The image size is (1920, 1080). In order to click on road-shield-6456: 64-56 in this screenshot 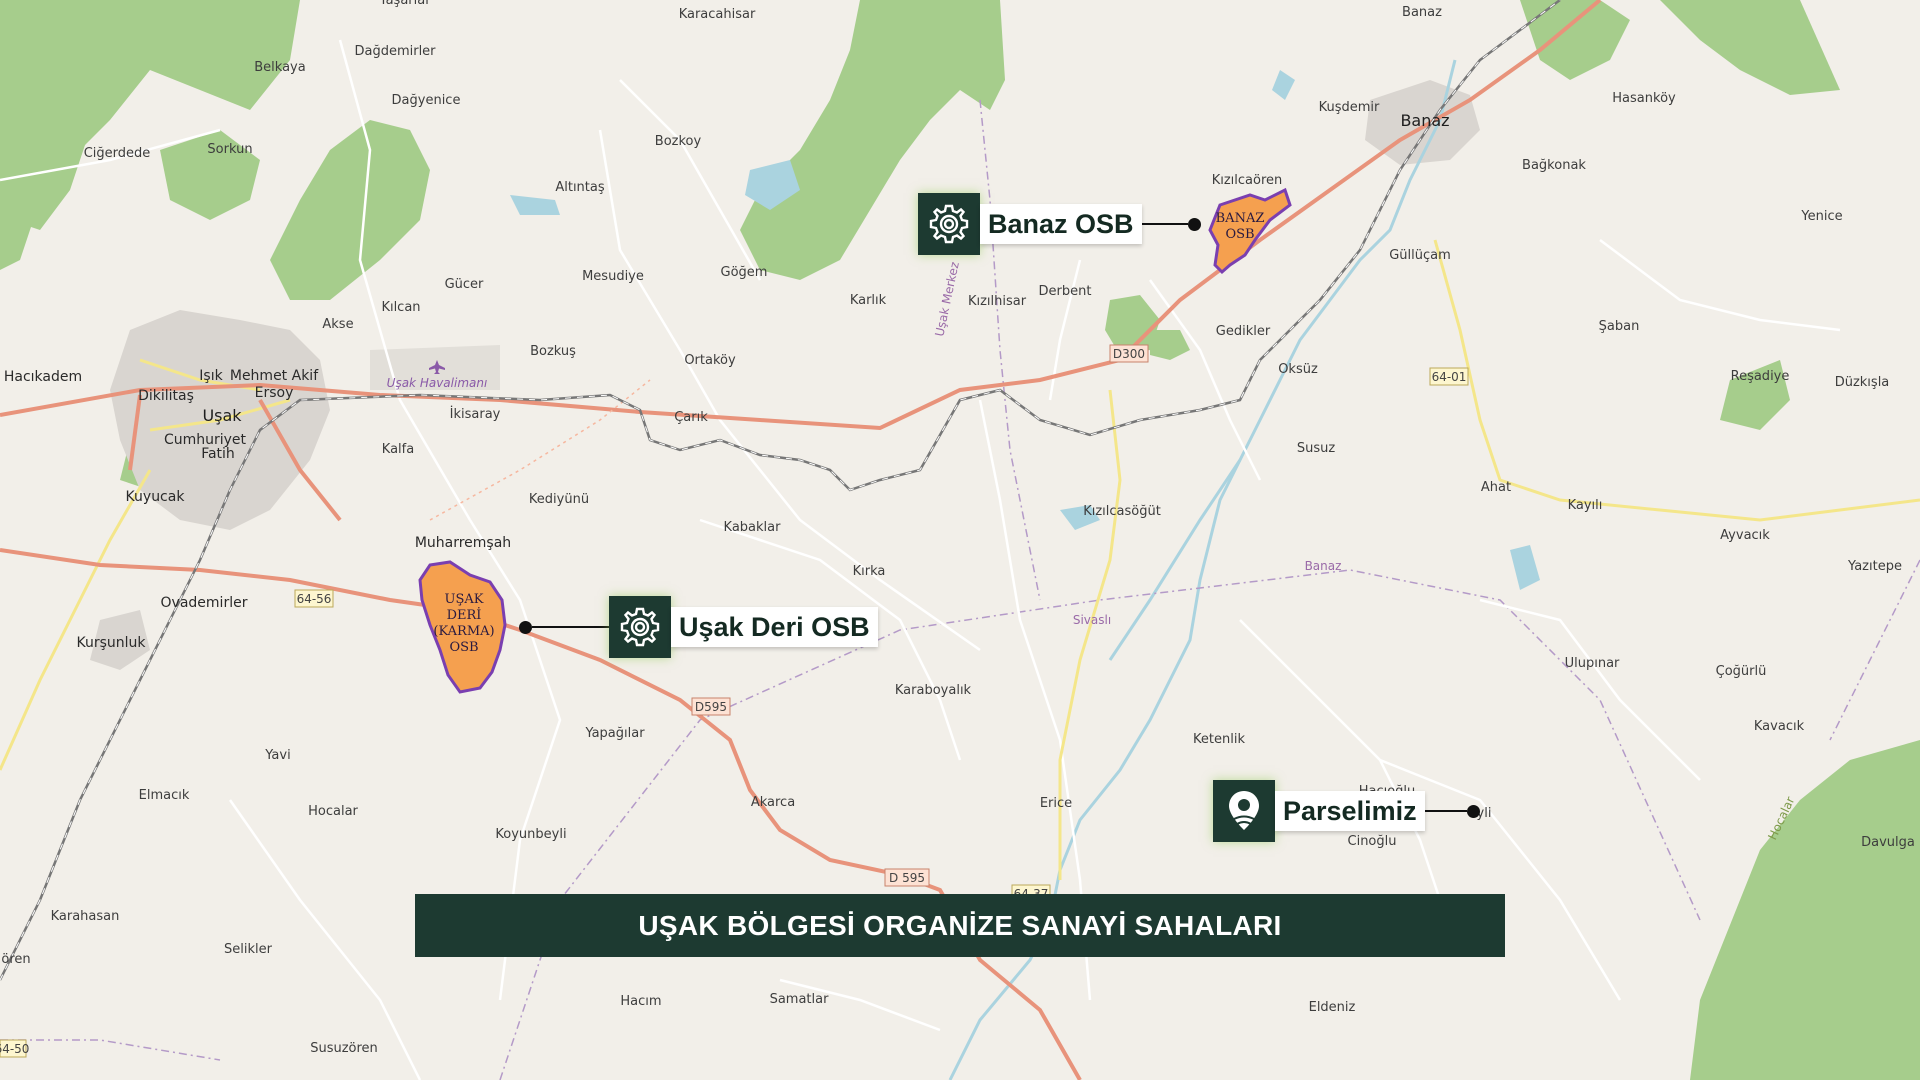, I will do `click(314, 599)`.